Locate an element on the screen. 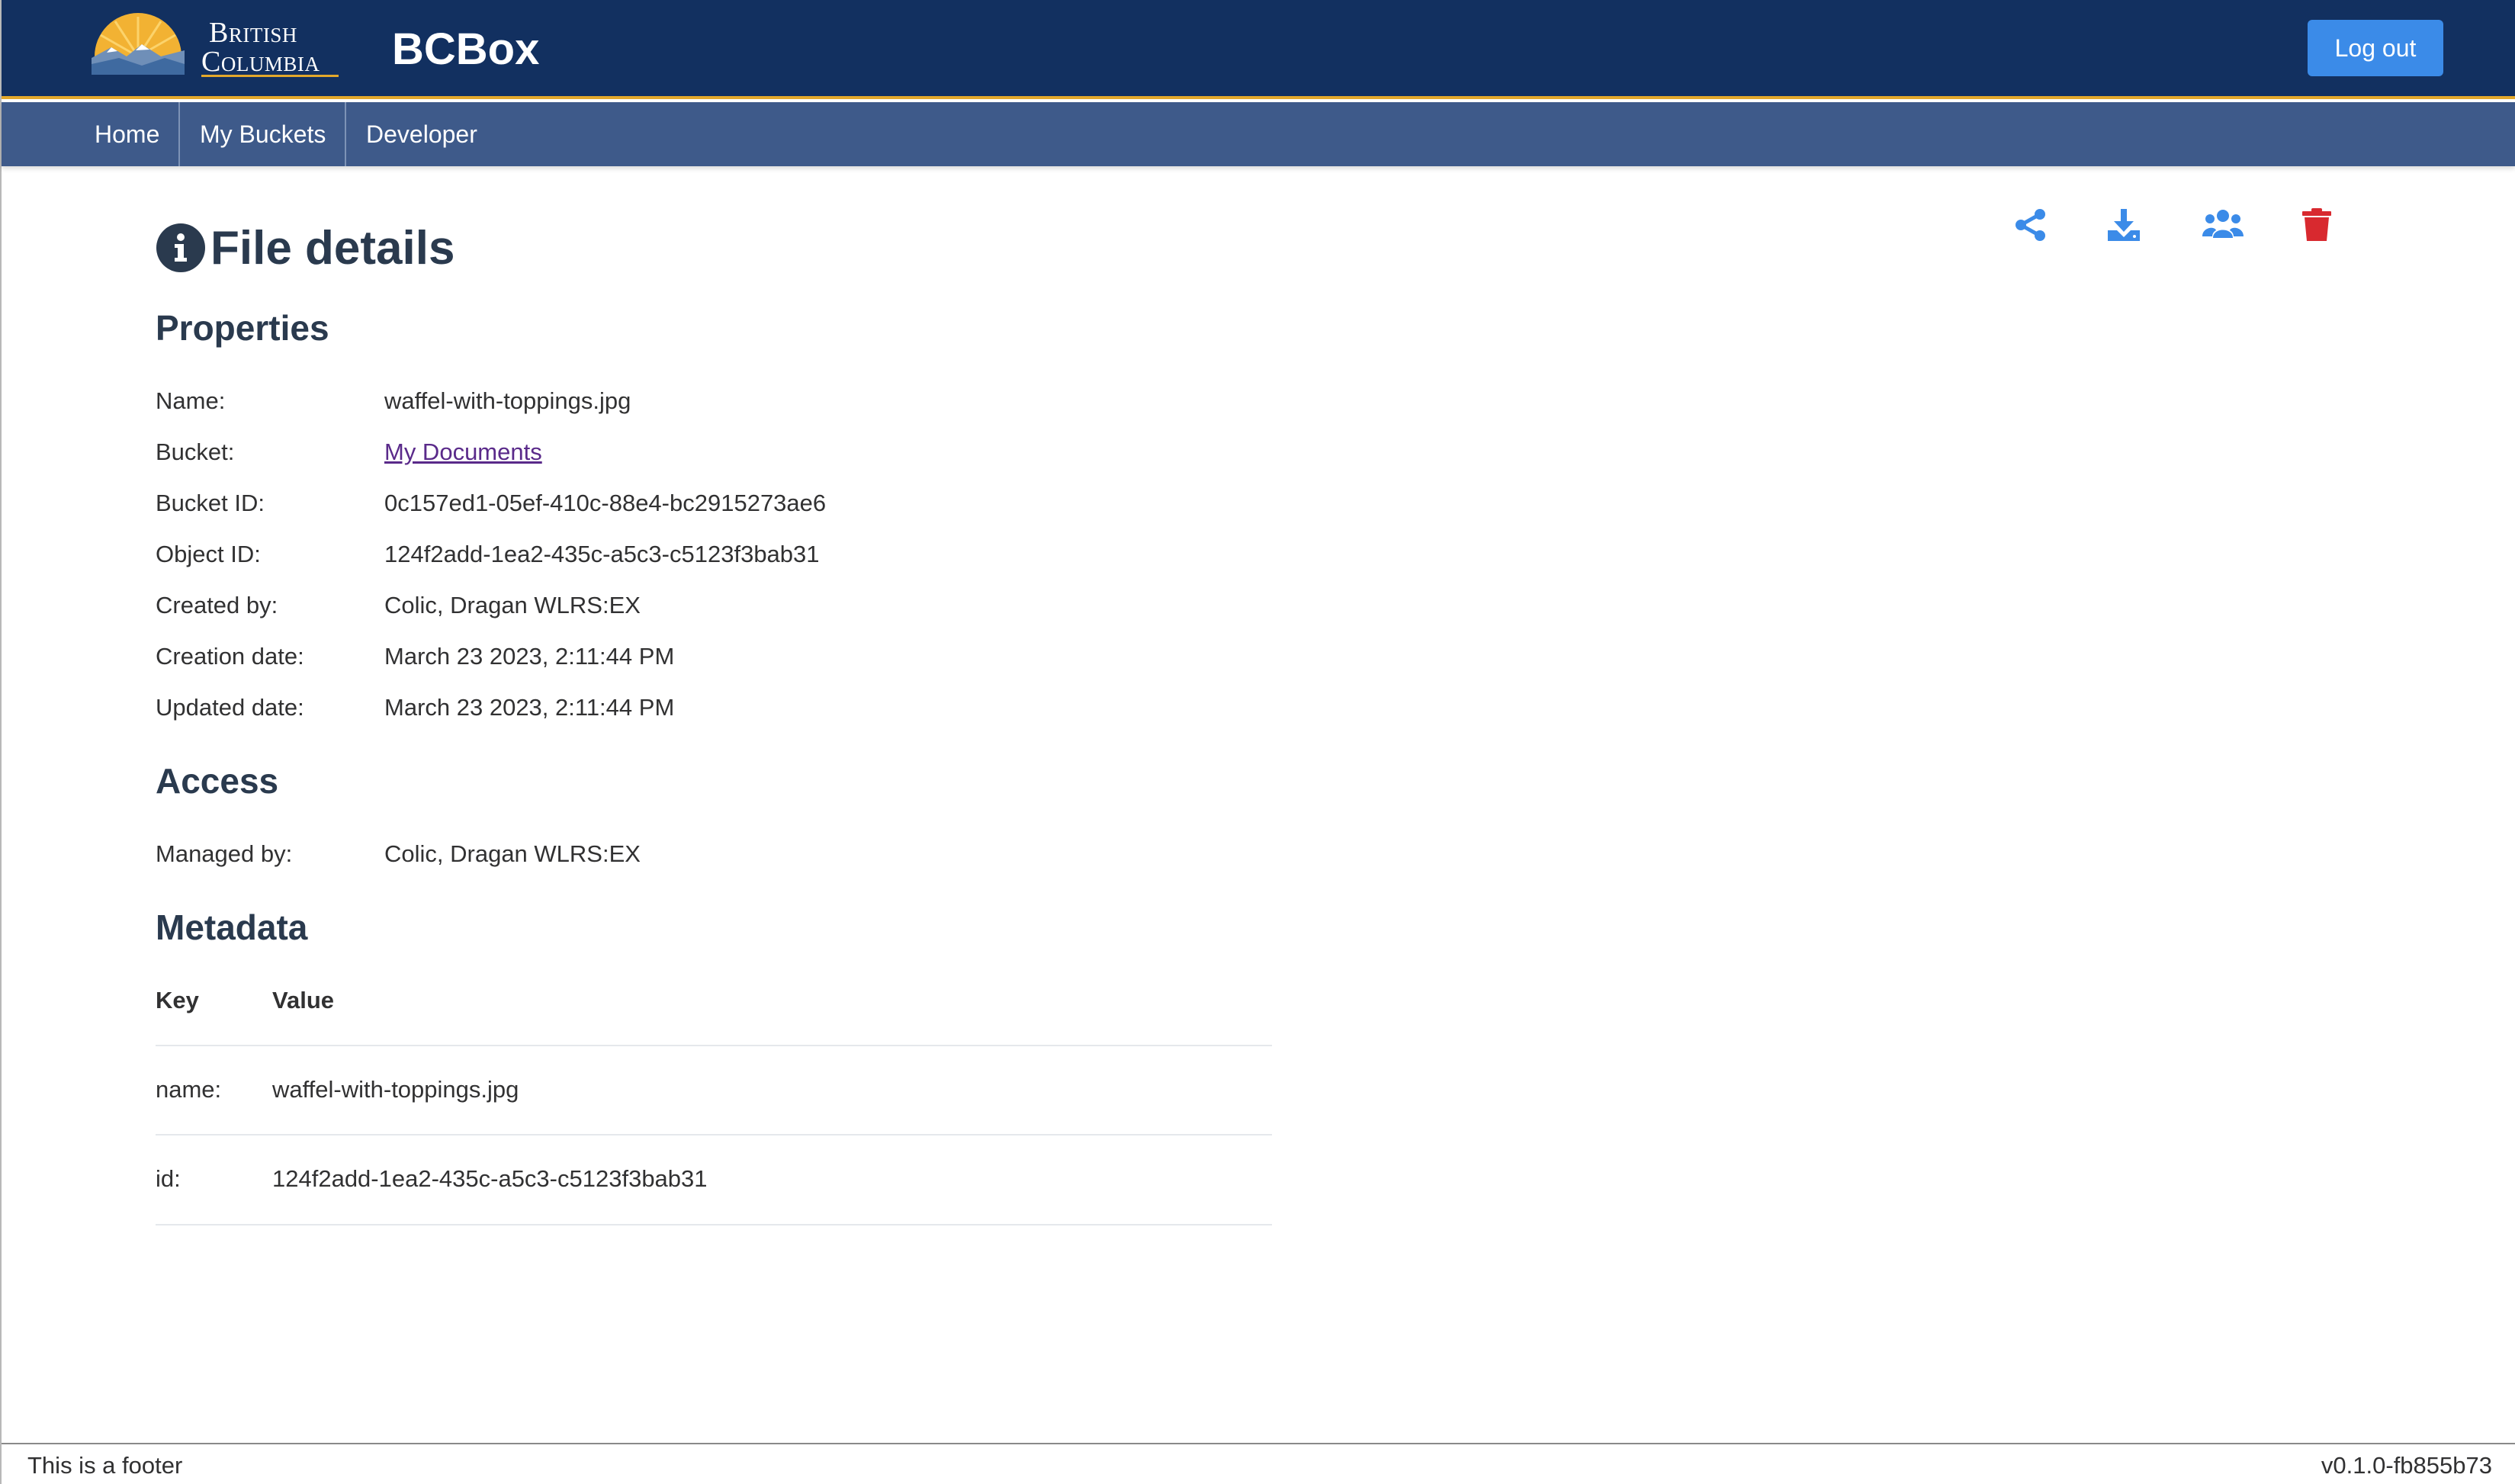 This screenshot has width=2515, height=1484. name-value: waffel-with-toppings.jpg is located at coordinates (507, 401).